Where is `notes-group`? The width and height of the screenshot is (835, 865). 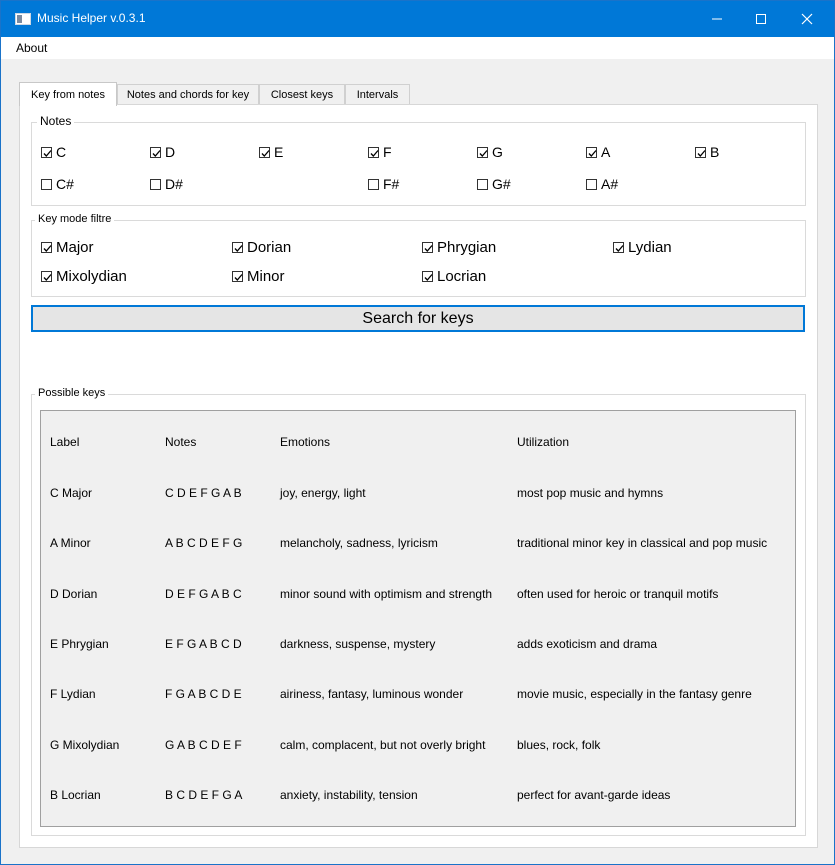 notes-group is located at coordinates (418, 164).